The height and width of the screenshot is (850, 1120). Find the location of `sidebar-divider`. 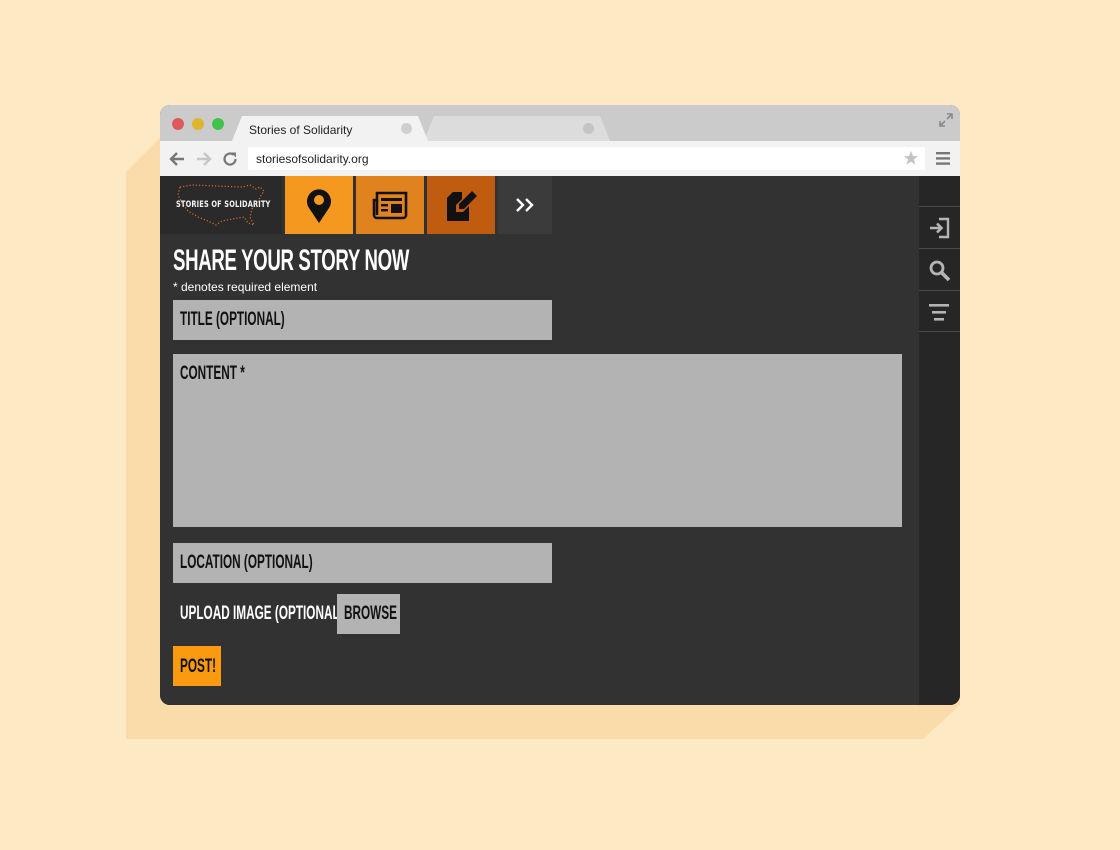

sidebar-divider is located at coordinates (939, 331).